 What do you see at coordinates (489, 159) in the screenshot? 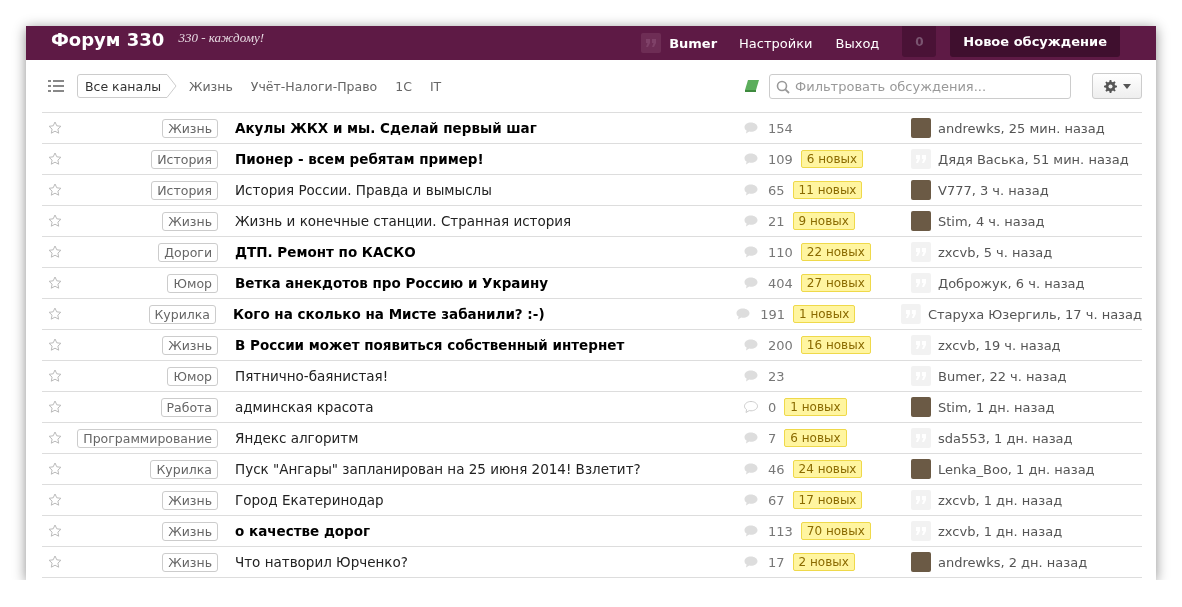
I see `discussion-title: Пионер - всем ребятам пример!` at bounding box center [489, 159].